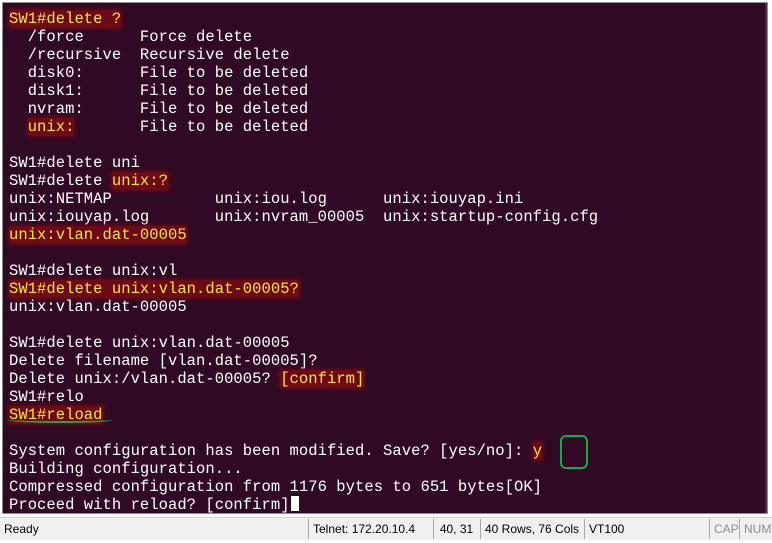  Describe the element at coordinates (51, 127) in the screenshot. I see `highlighted-text: unix:` at that location.